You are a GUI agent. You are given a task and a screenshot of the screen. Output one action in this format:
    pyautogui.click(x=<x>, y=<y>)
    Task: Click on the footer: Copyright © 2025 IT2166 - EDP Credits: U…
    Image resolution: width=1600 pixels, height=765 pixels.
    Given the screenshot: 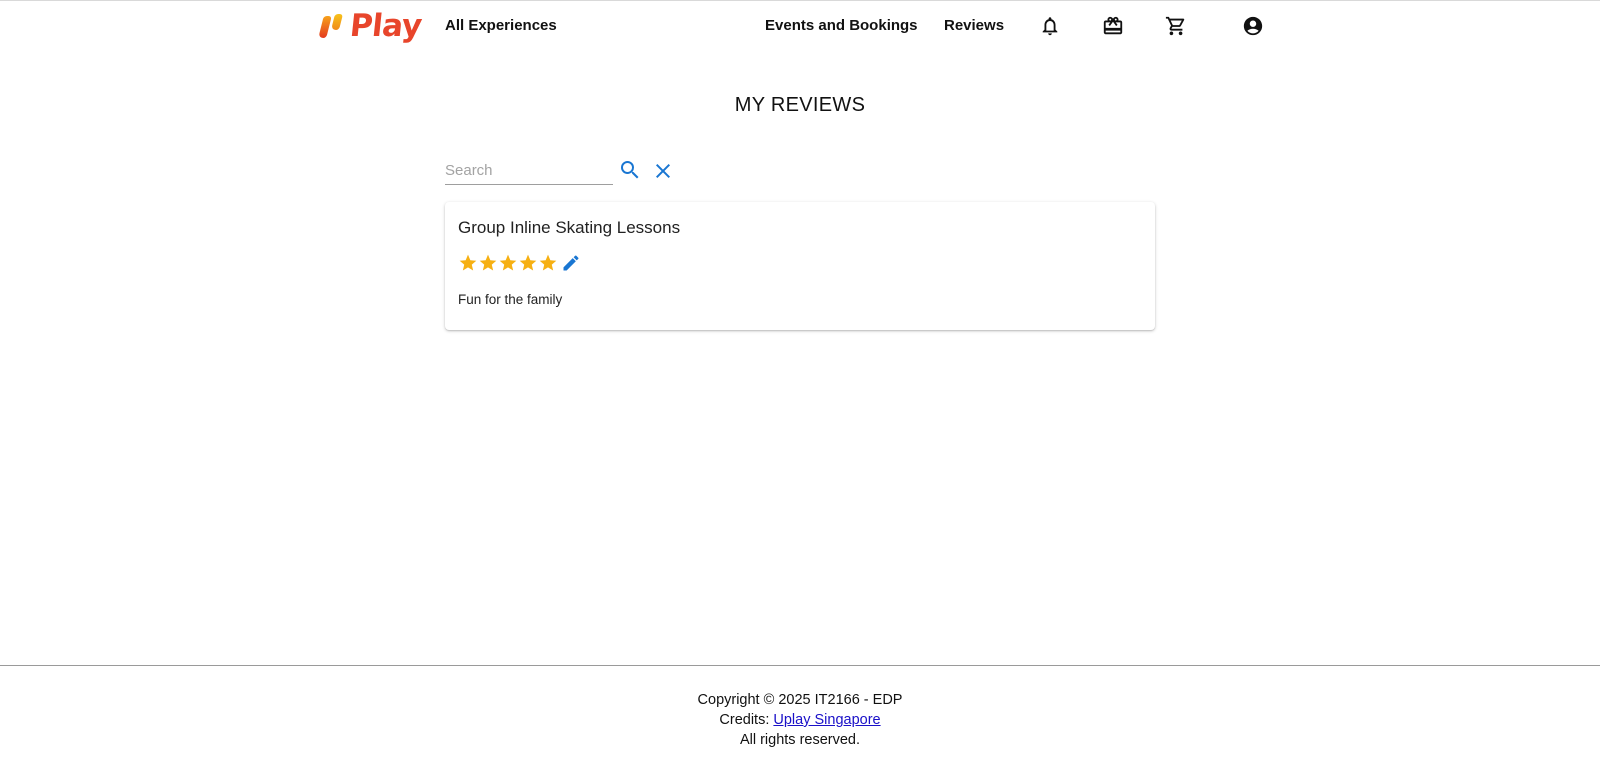 What is the action you would take?
    pyautogui.click(x=800, y=720)
    